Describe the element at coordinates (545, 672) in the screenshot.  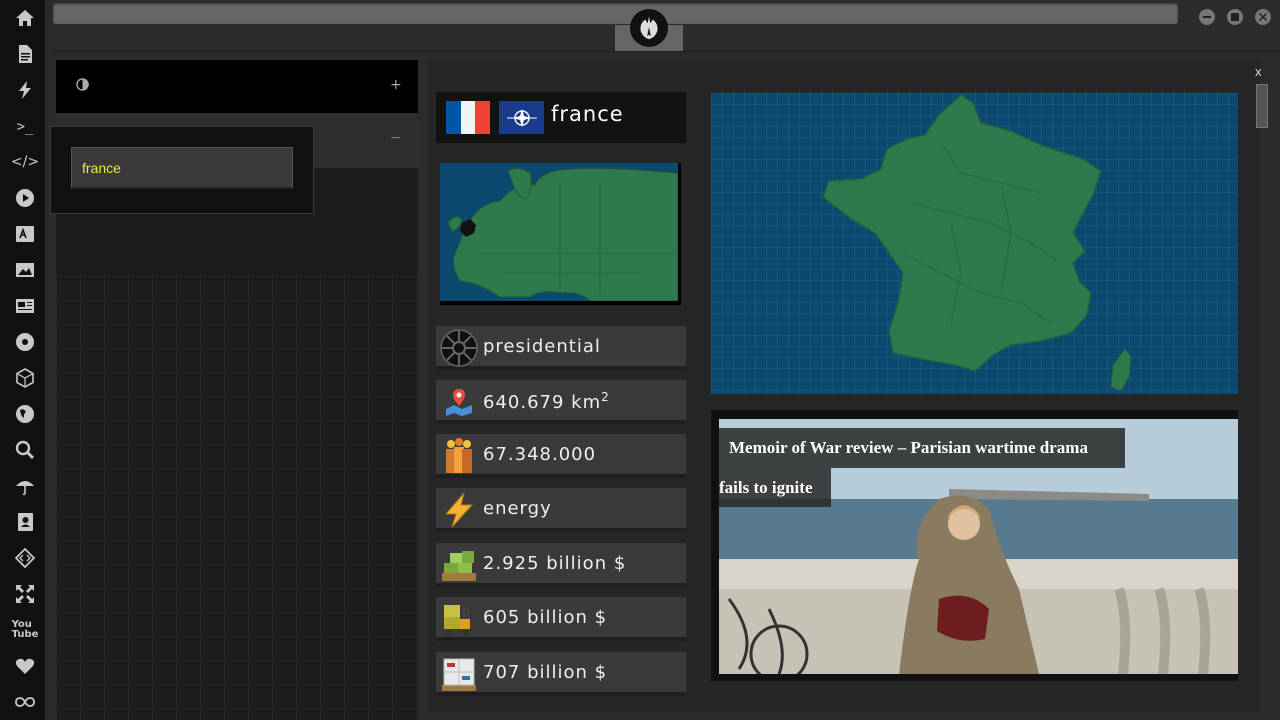
I see `imports-value: 707 billion $` at that location.